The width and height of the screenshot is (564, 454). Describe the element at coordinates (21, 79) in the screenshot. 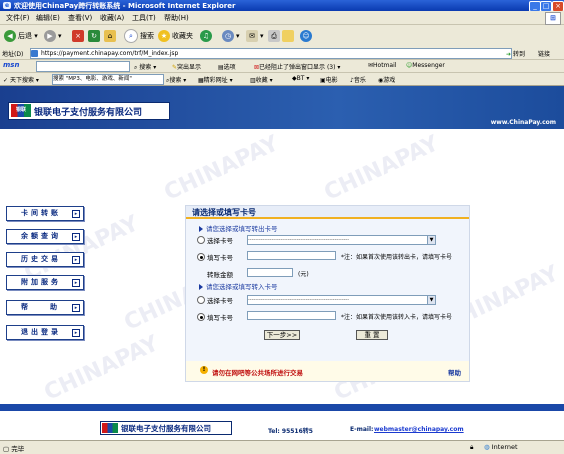

I see `tianxia-search-button: ✓ 天下搜索 ▾` at that location.